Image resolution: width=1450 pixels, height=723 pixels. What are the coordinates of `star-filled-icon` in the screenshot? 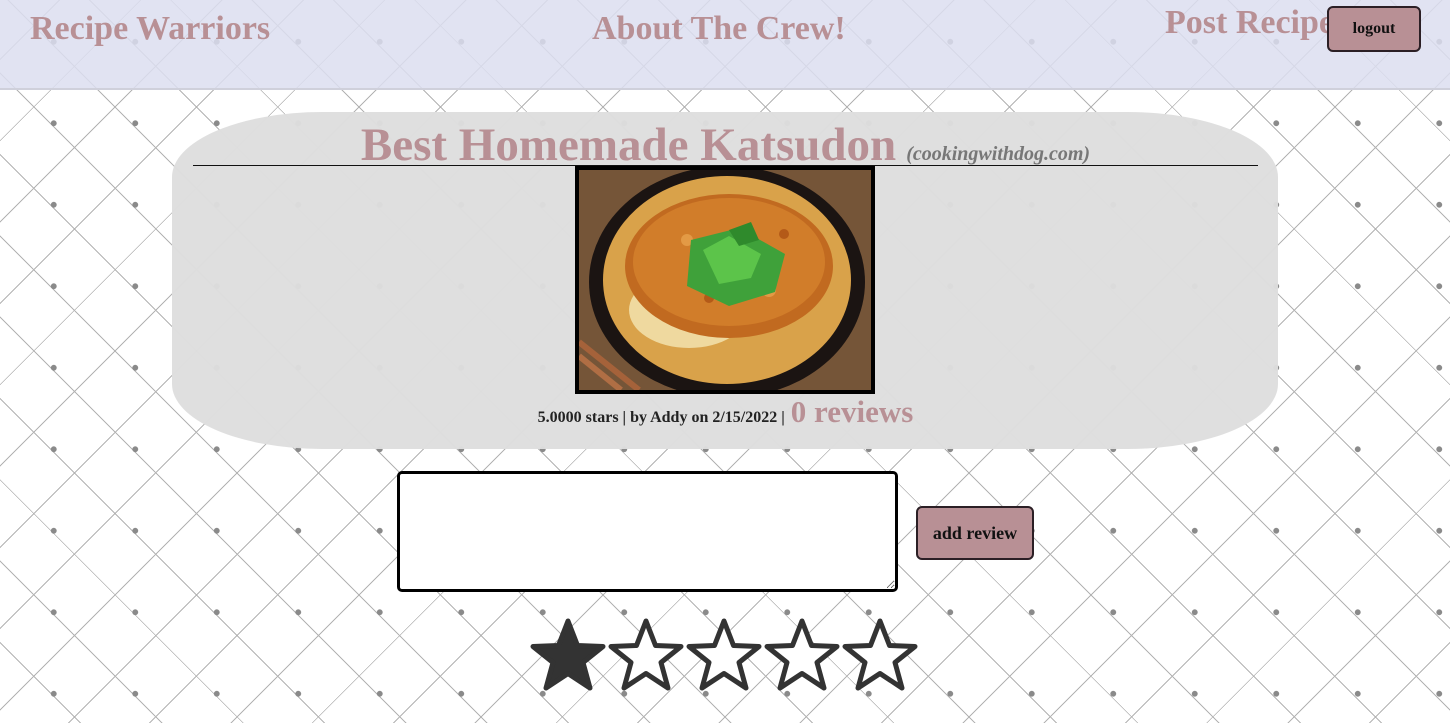 It's located at (568, 655).